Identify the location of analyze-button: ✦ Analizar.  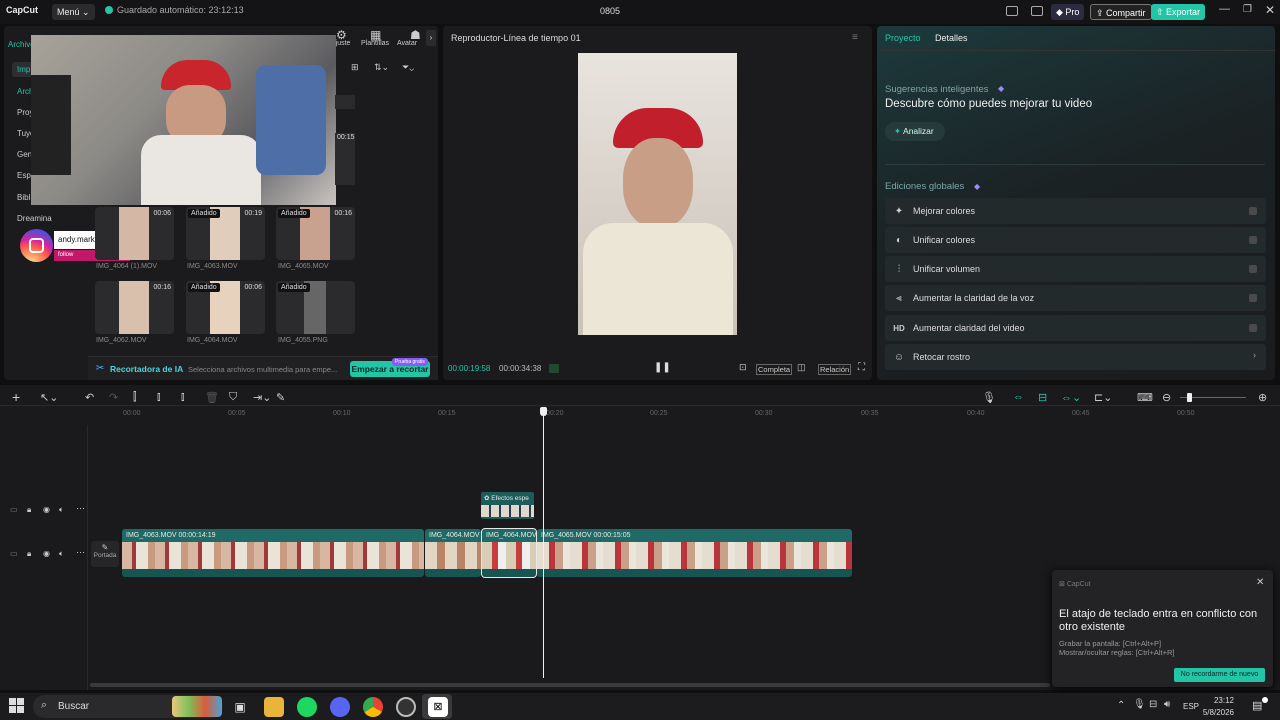
(915, 131).